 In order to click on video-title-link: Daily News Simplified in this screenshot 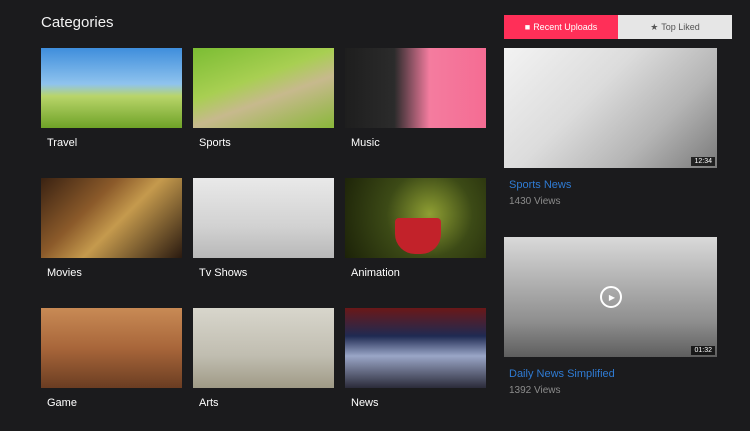, I will do `click(562, 374)`.